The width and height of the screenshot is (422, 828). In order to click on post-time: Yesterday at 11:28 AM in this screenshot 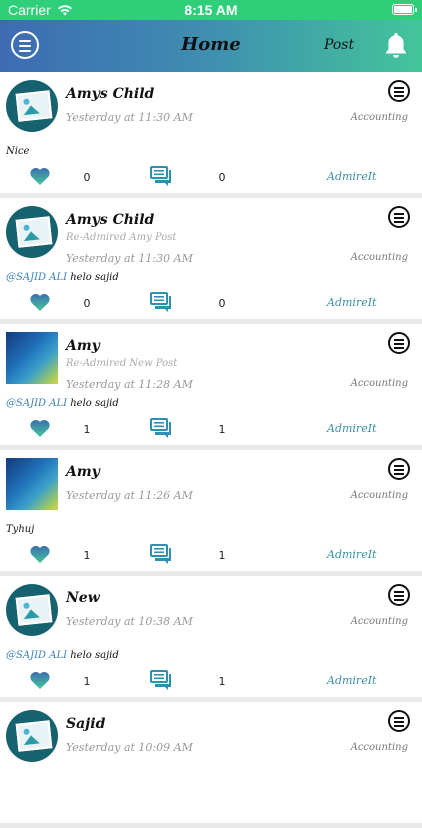, I will do `click(129, 384)`.